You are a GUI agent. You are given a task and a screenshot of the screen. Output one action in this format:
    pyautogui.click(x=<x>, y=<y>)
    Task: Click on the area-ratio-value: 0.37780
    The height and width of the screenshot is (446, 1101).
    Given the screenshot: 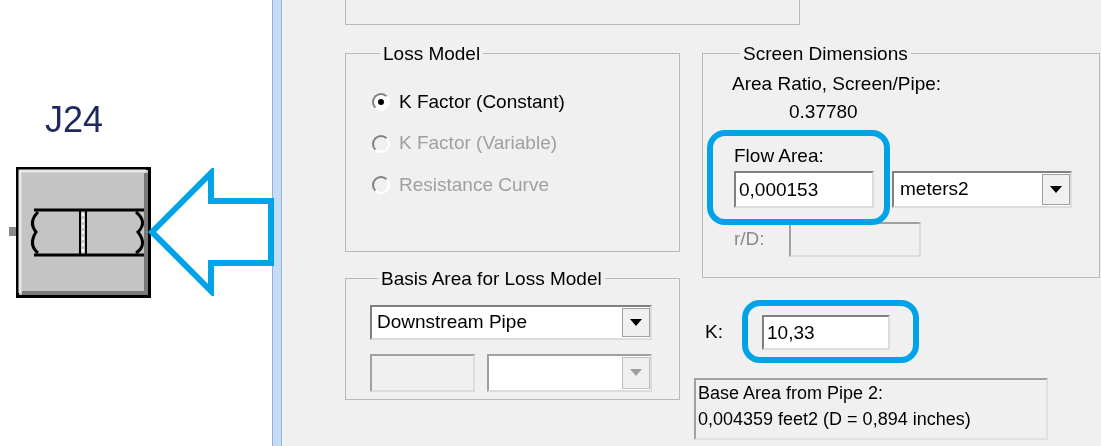 What is the action you would take?
    pyautogui.click(x=824, y=111)
    